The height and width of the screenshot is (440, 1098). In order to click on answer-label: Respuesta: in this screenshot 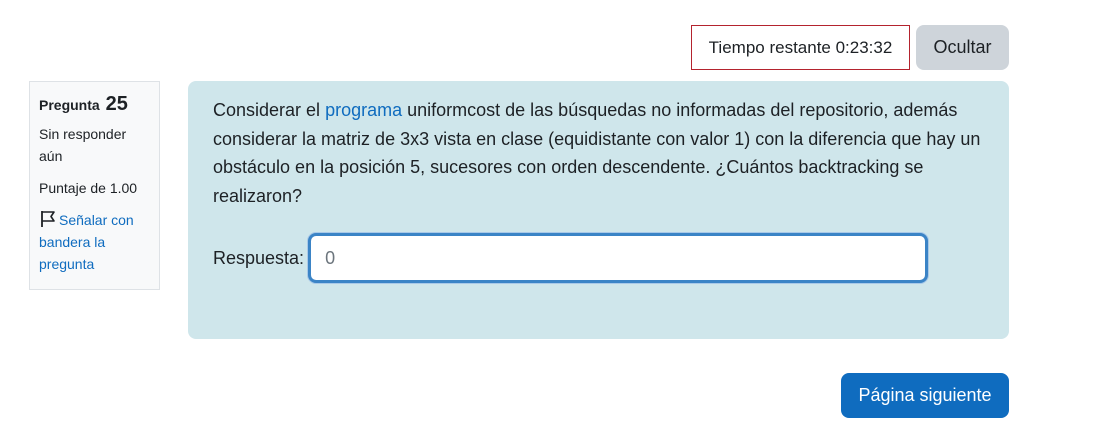, I will do `click(259, 257)`.